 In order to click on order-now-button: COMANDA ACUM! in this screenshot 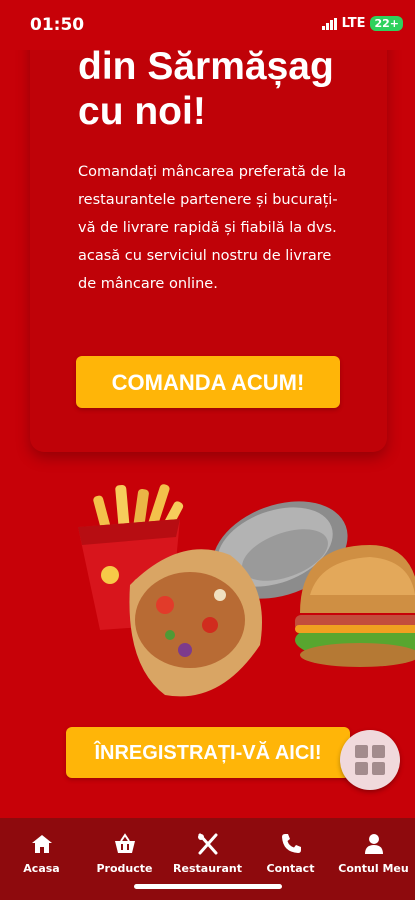, I will do `click(208, 382)`.